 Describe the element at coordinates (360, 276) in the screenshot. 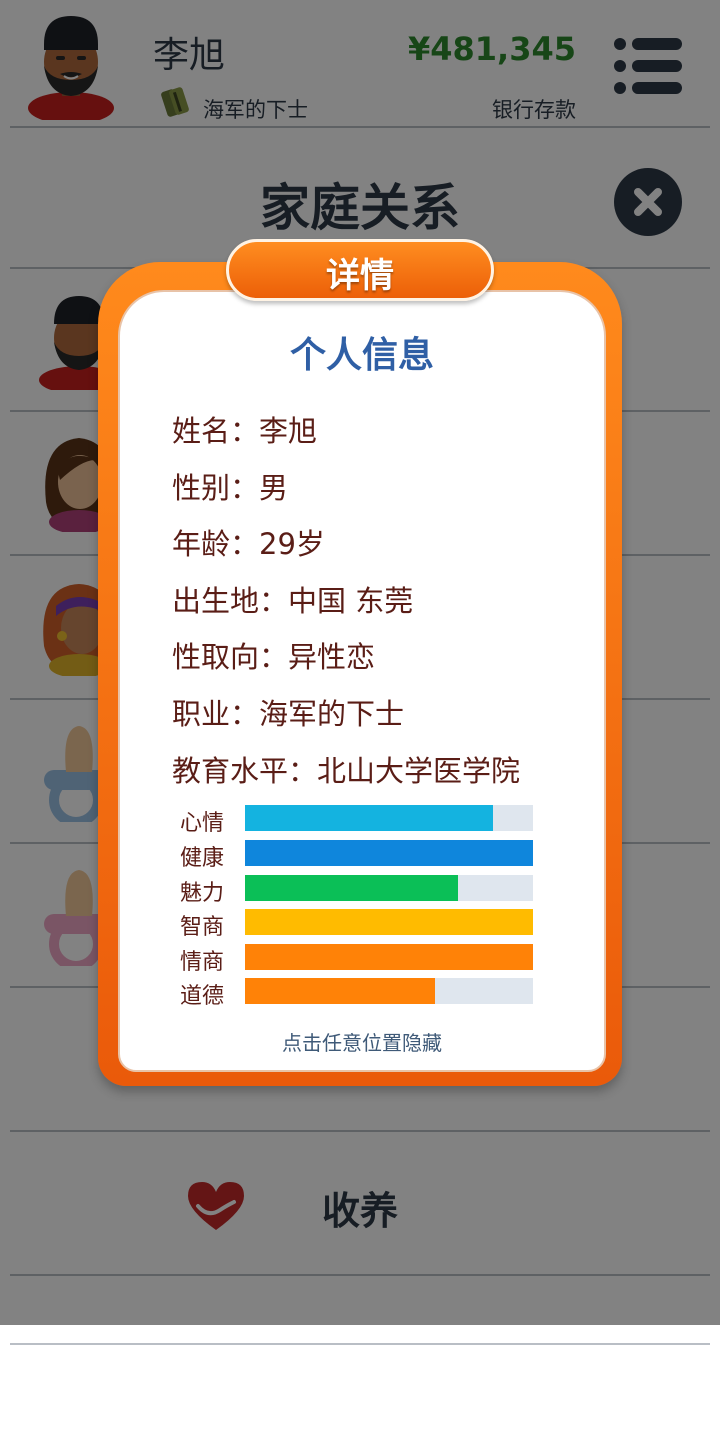

I see `details-tab-label: 详情` at that location.